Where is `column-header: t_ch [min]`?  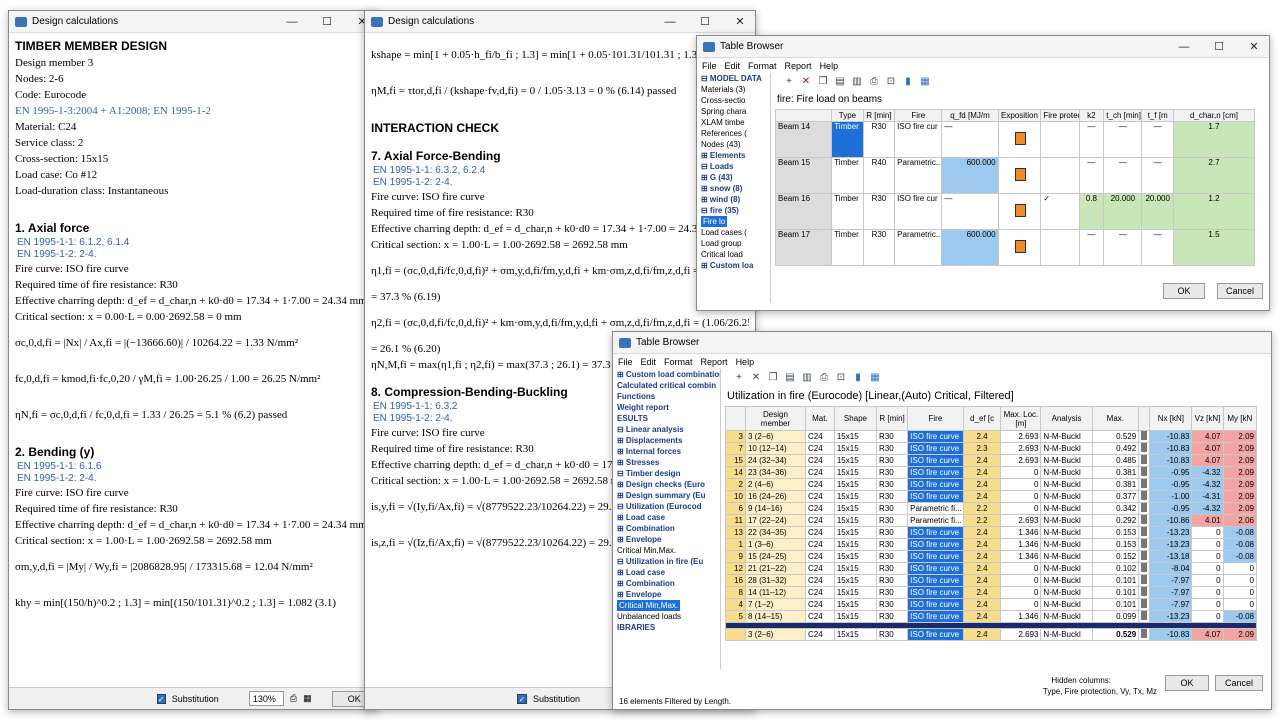 column-header: t_ch [min] is located at coordinates (1123, 115).